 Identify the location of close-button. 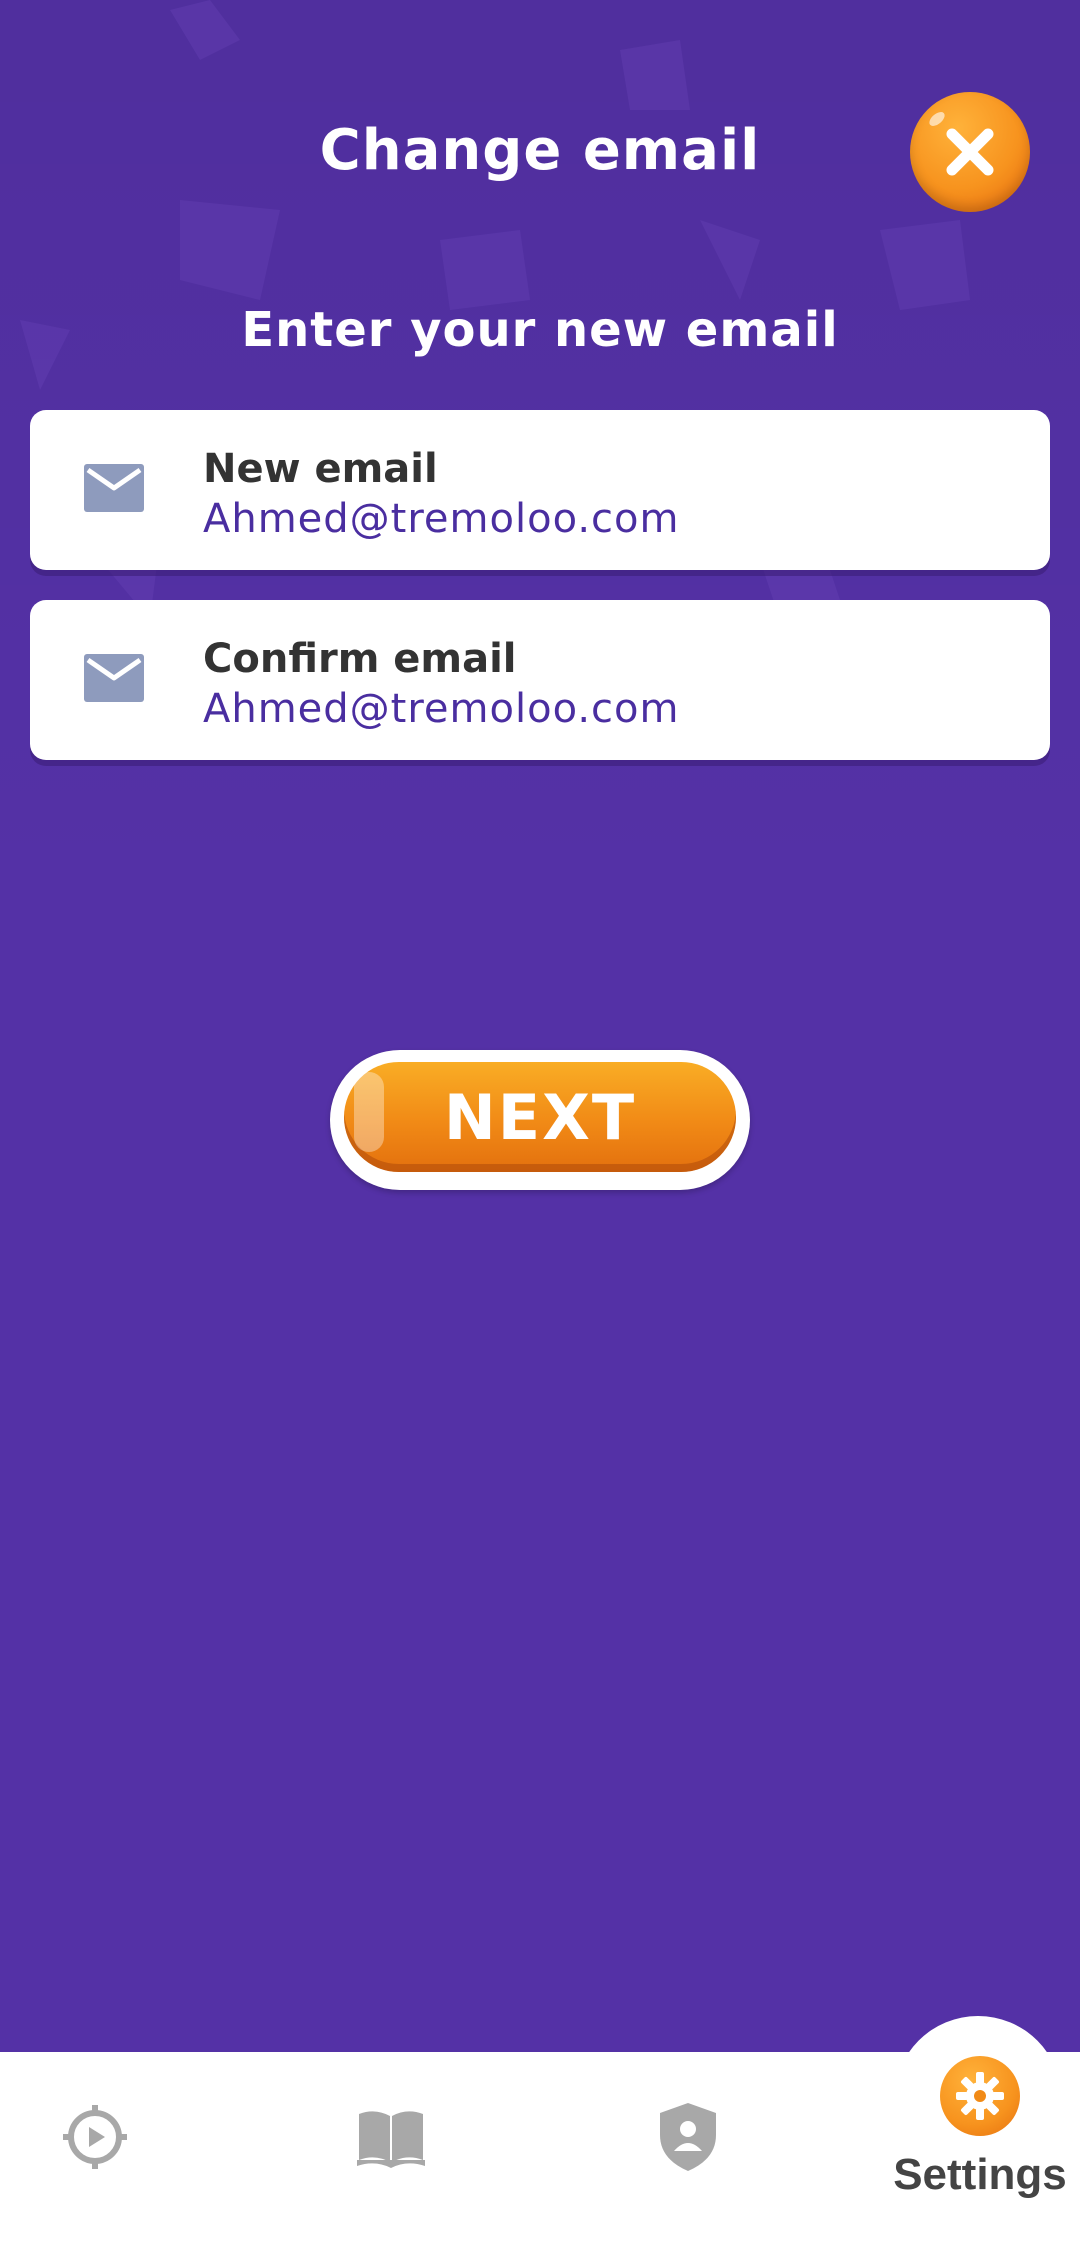
(970, 152).